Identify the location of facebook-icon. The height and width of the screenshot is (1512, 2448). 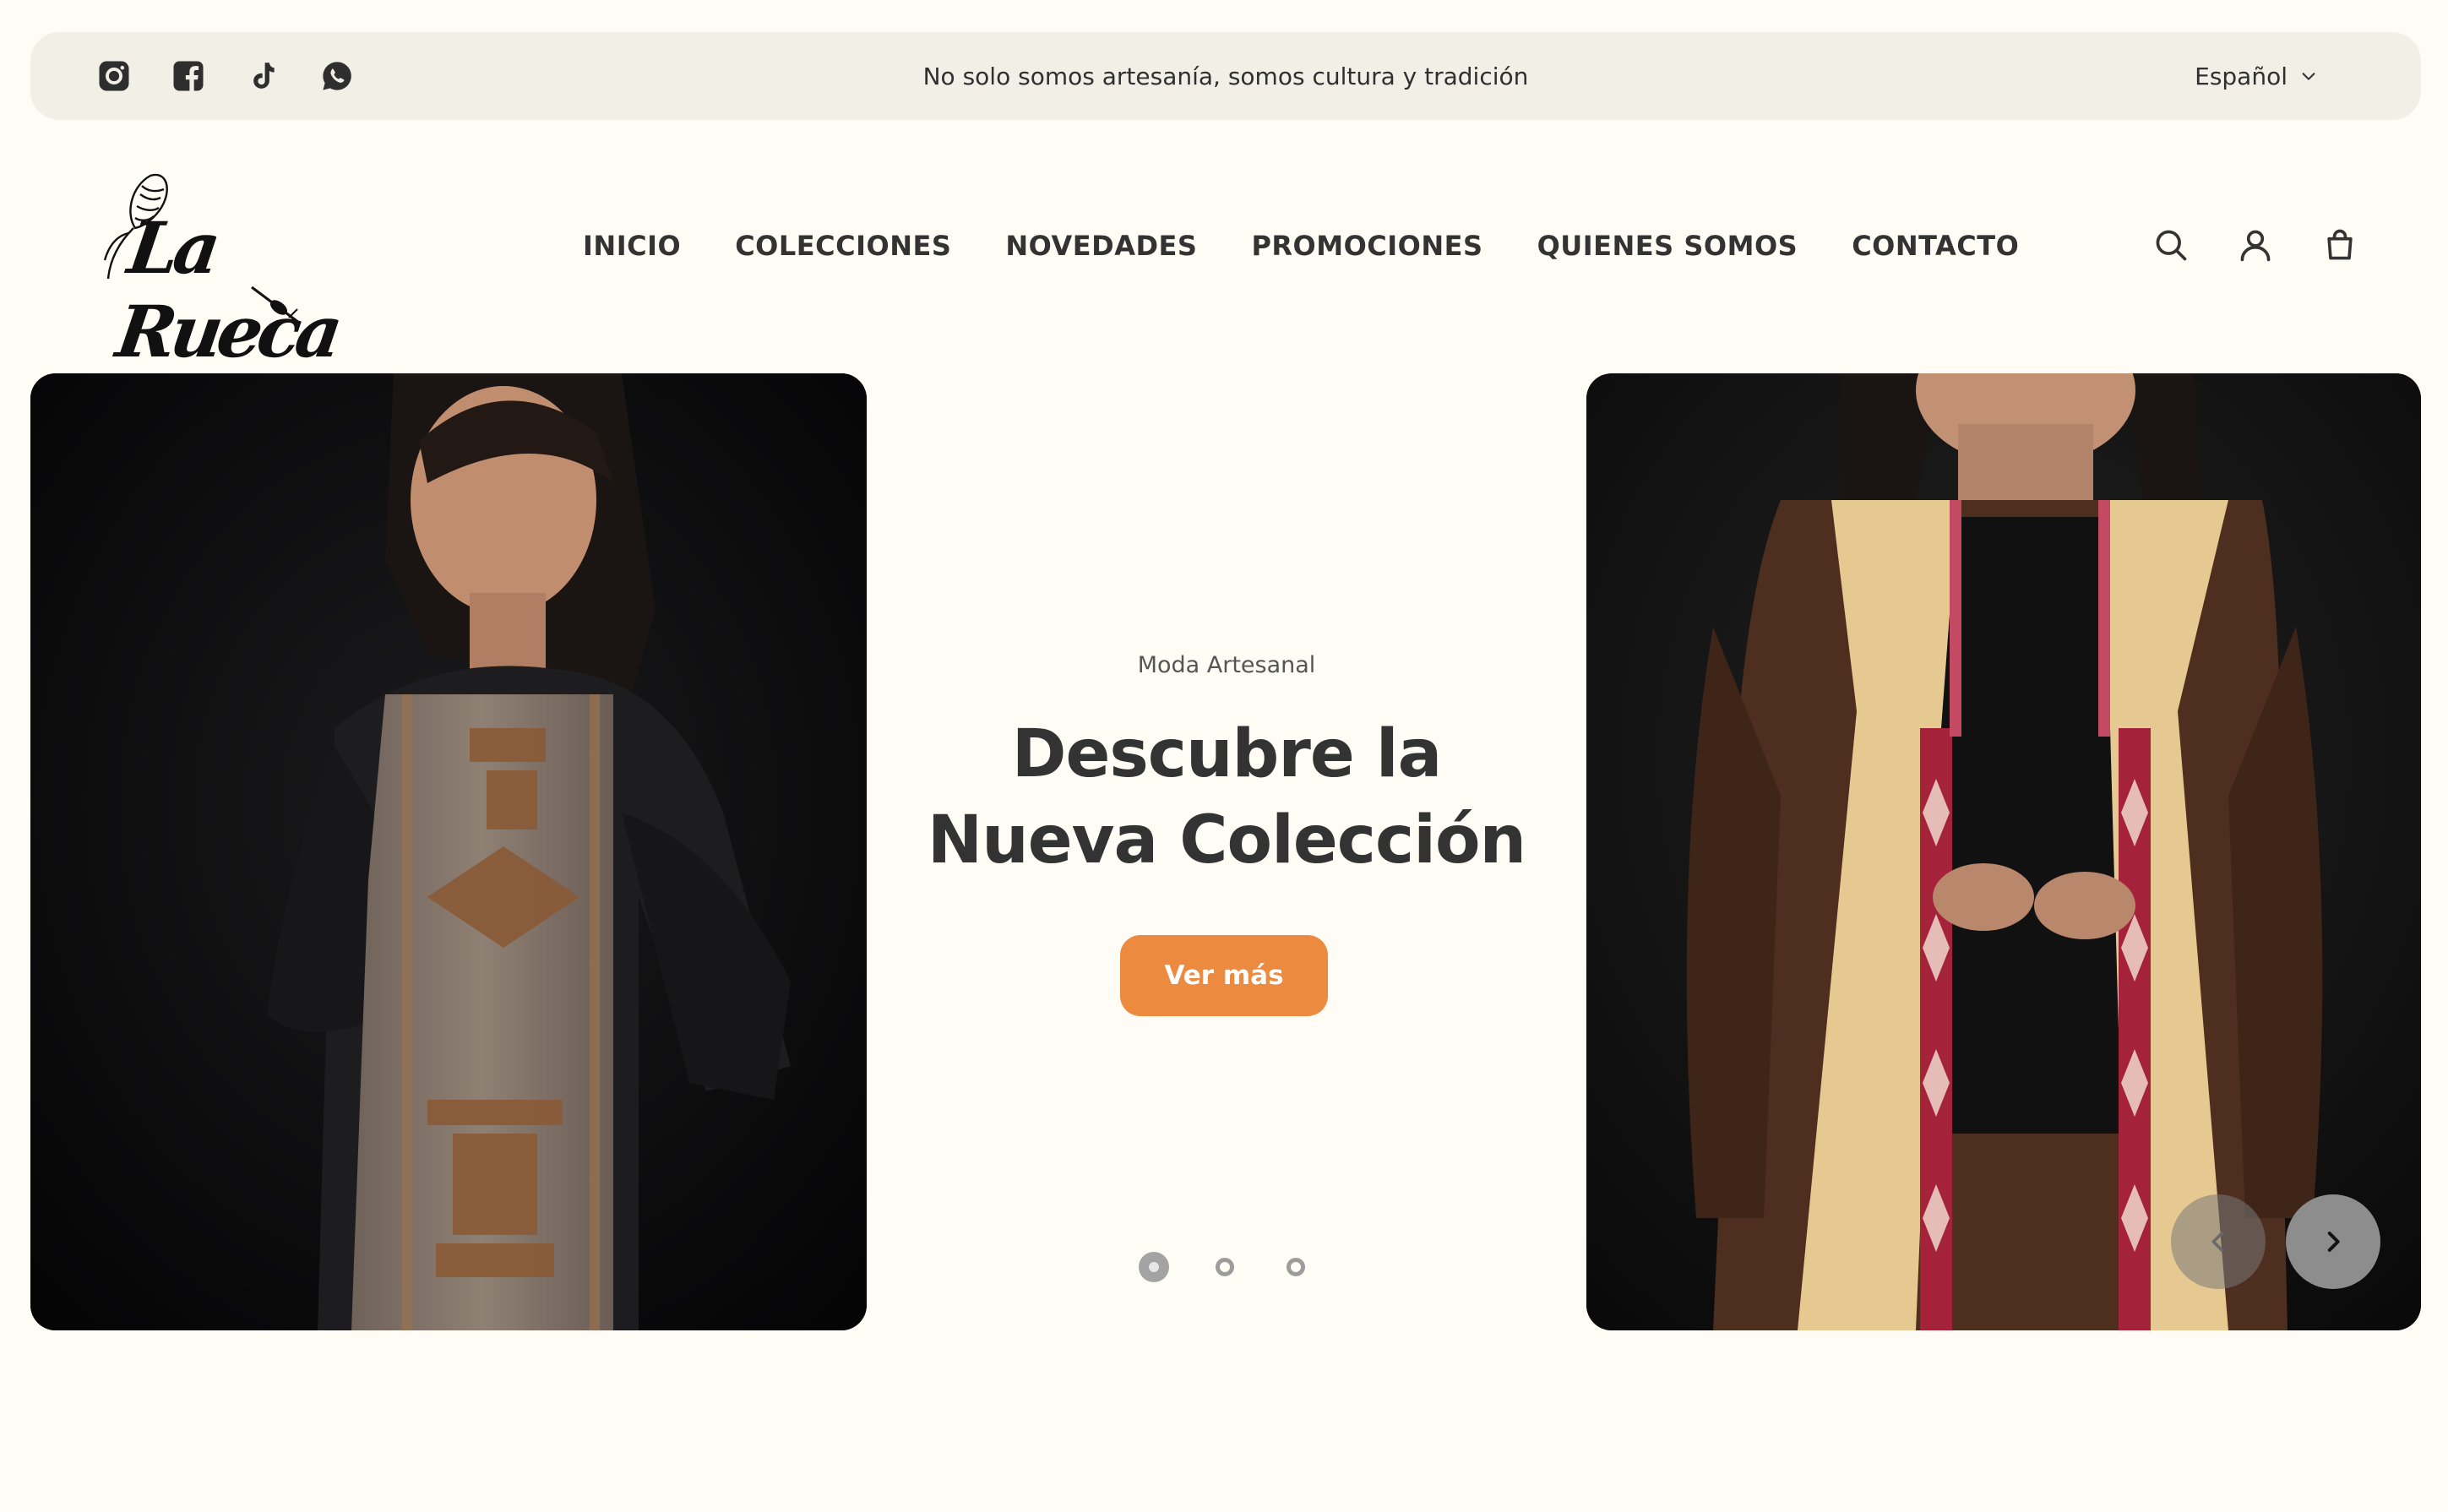
(188, 76).